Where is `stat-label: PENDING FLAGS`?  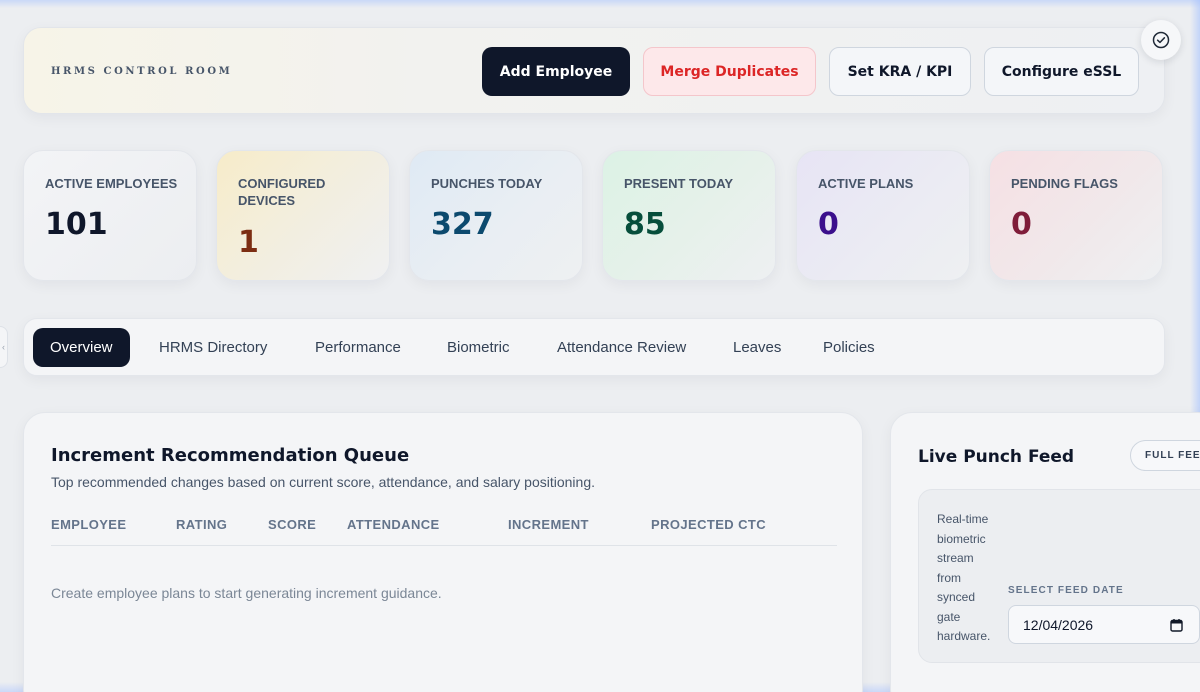
stat-label: PENDING FLAGS is located at coordinates (1064, 183).